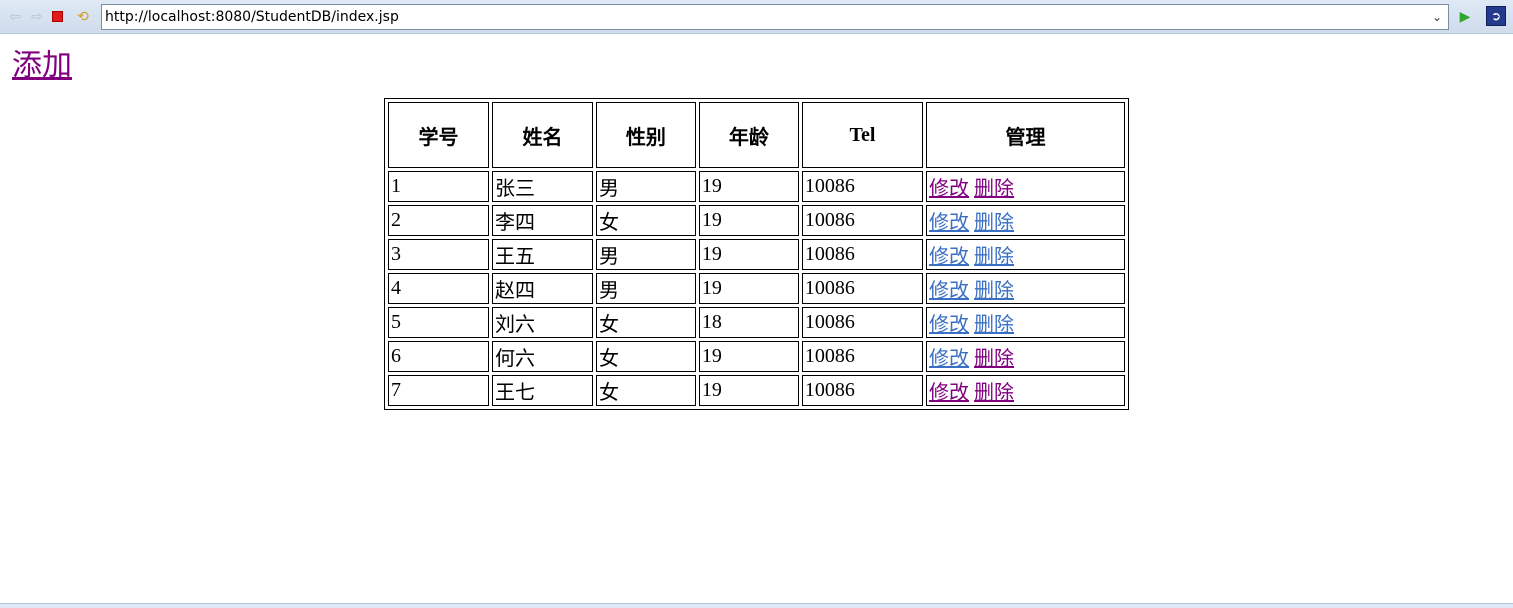  What do you see at coordinates (438, 135) in the screenshot?
I see `header-id: 学号` at bounding box center [438, 135].